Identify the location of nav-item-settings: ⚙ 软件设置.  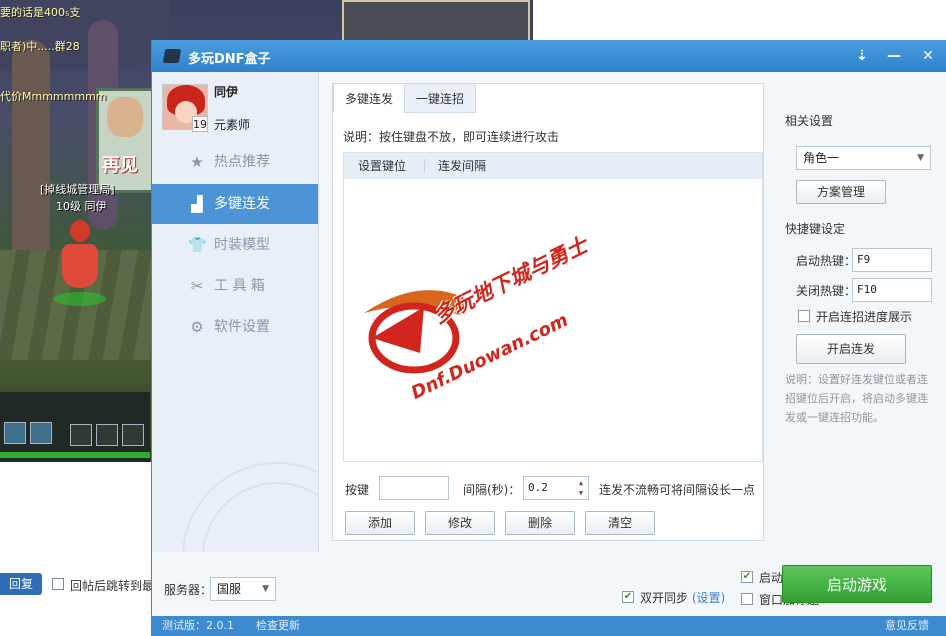
(235, 327).